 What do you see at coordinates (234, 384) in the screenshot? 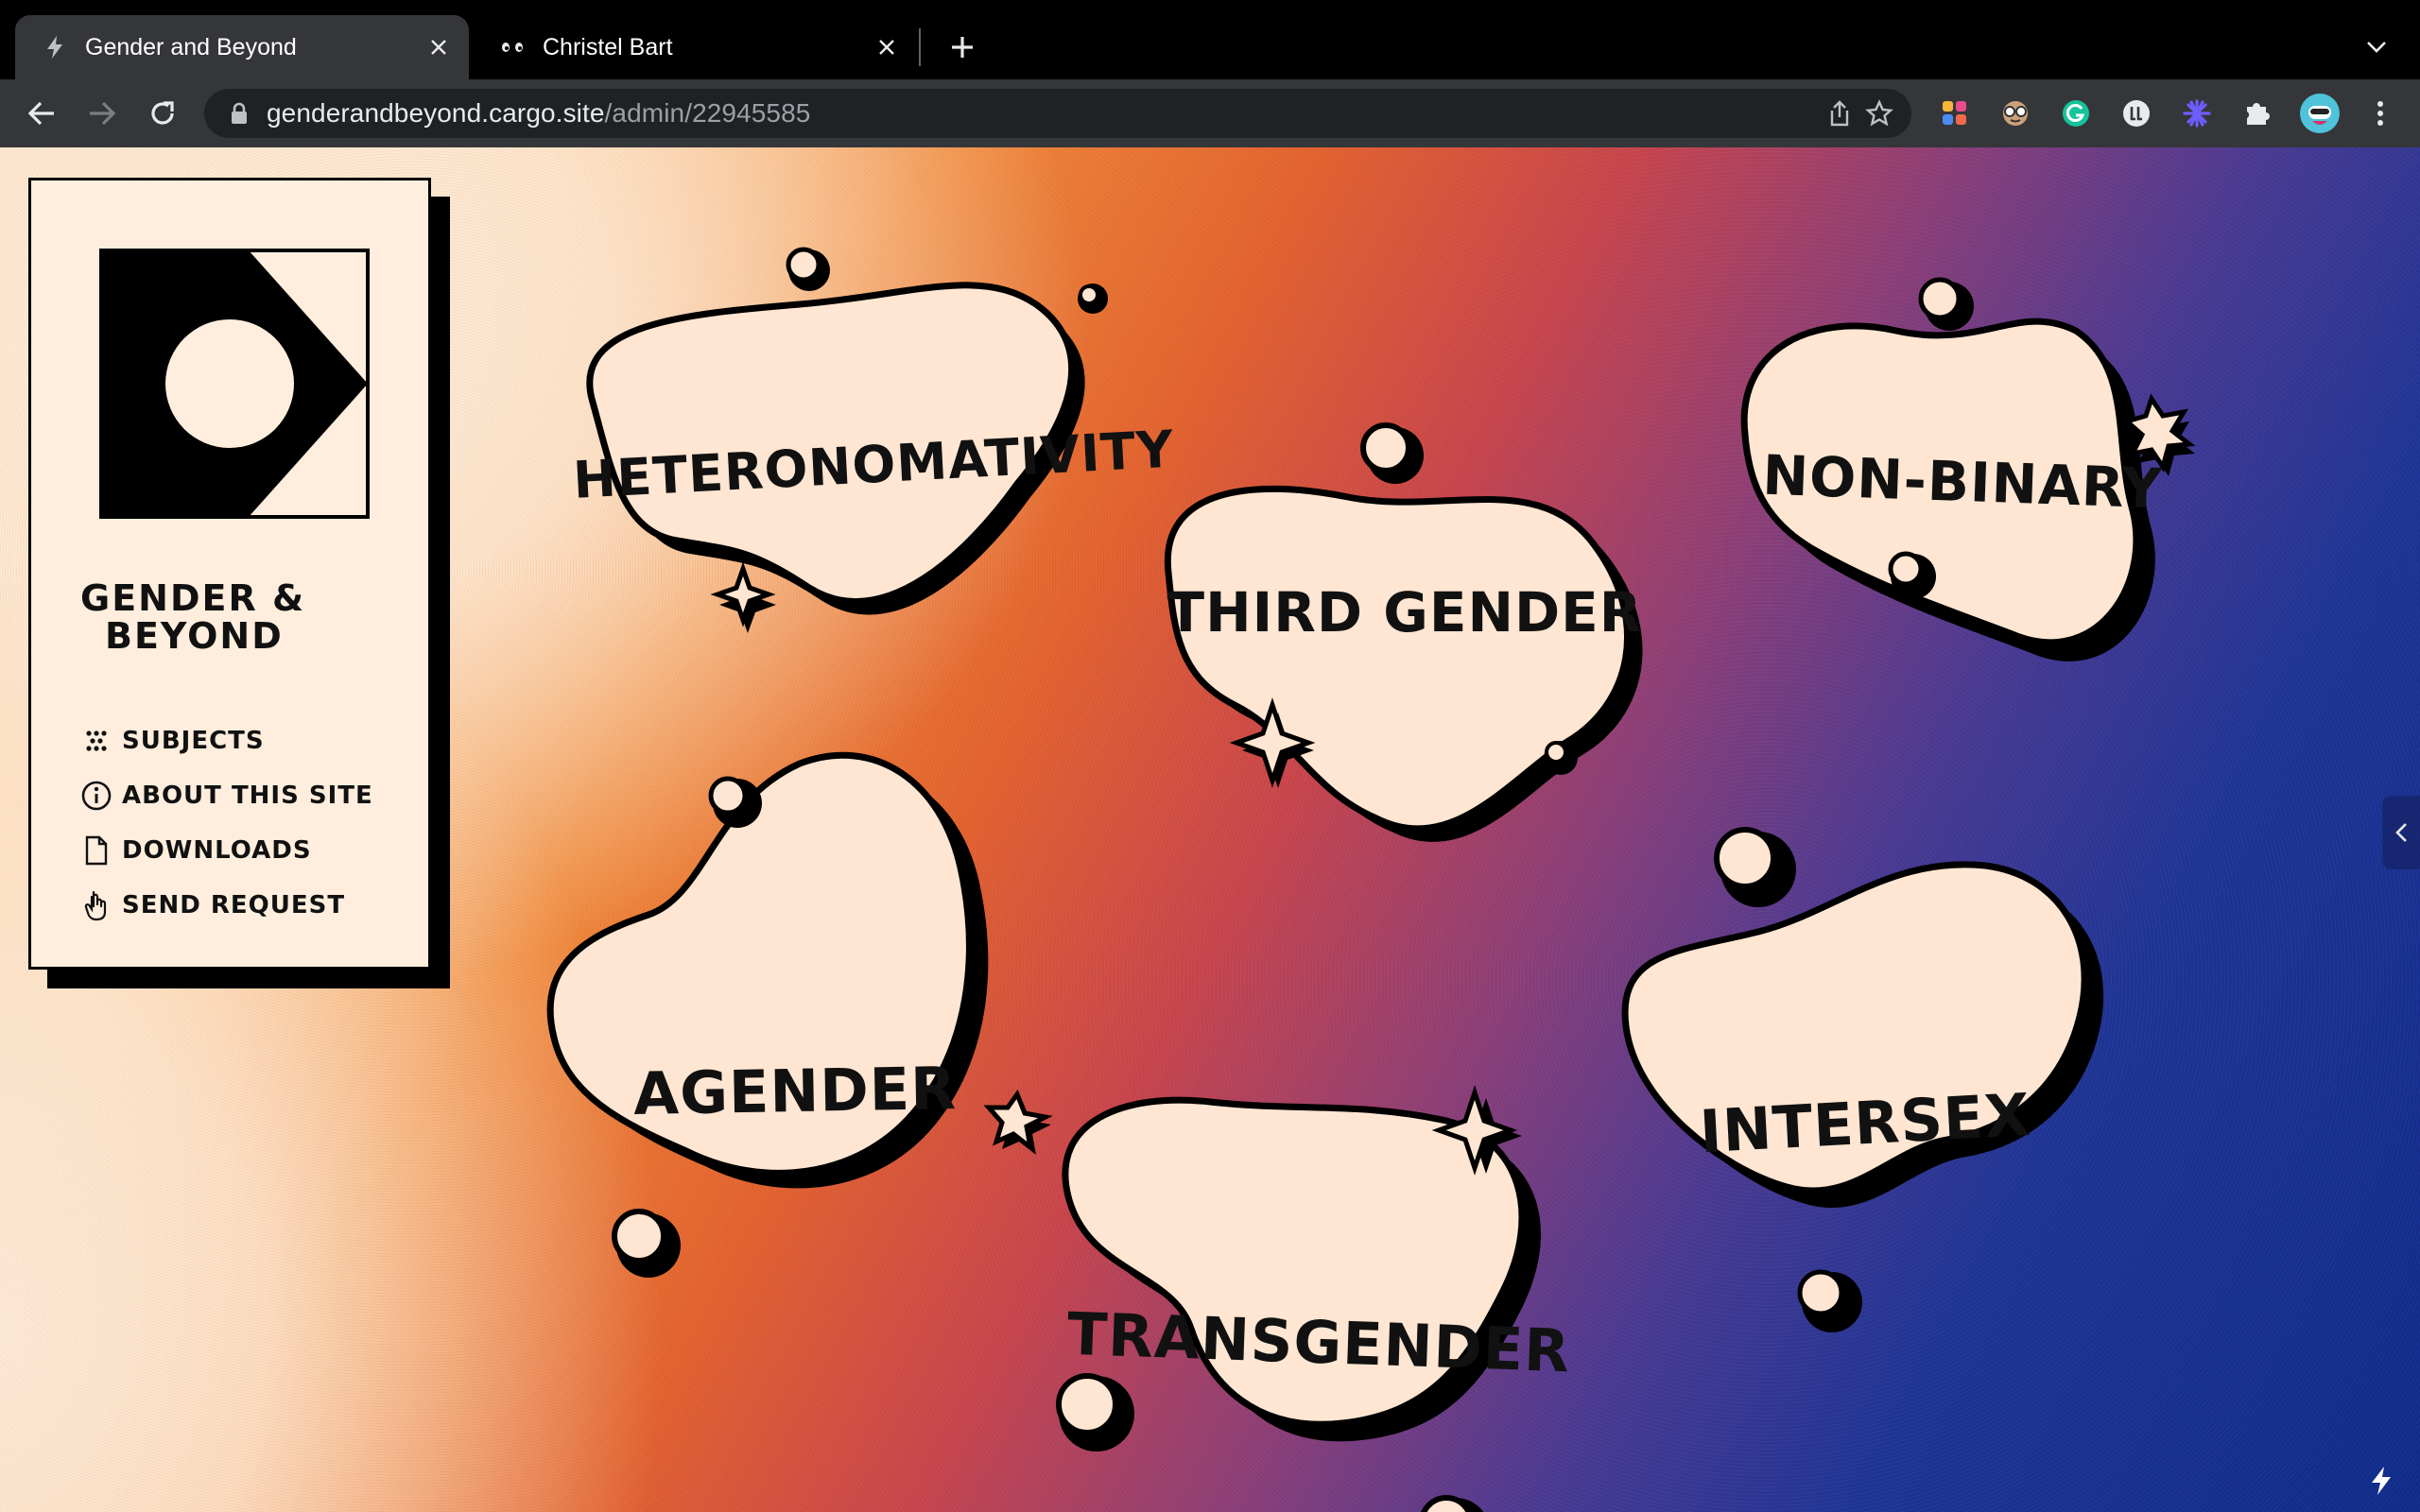
I see `gender-and-beyond-logo` at bounding box center [234, 384].